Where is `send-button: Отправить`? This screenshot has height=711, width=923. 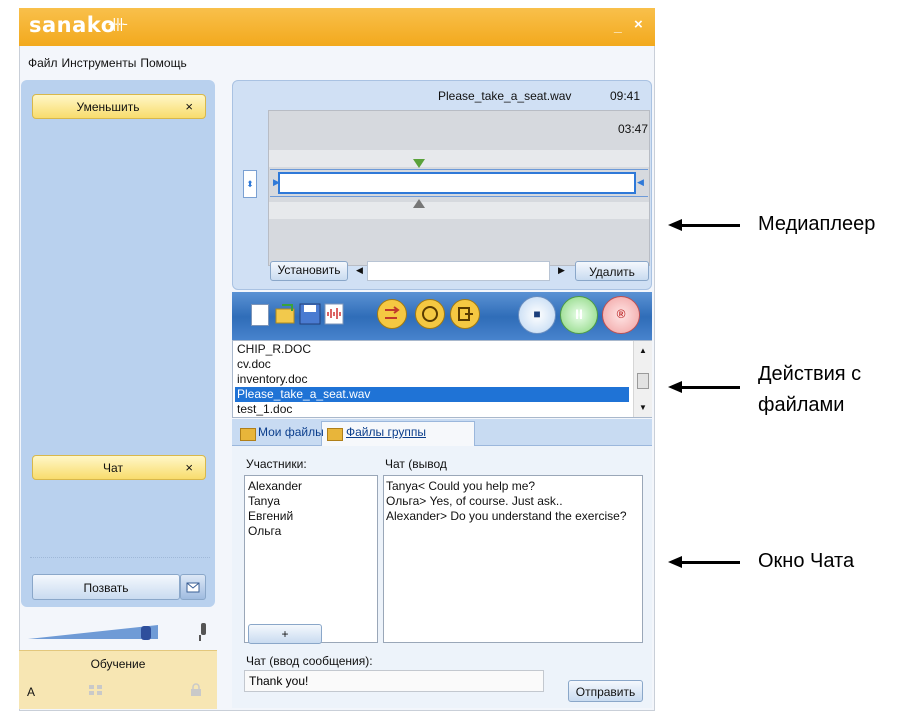
send-button: Отправить is located at coordinates (605, 691).